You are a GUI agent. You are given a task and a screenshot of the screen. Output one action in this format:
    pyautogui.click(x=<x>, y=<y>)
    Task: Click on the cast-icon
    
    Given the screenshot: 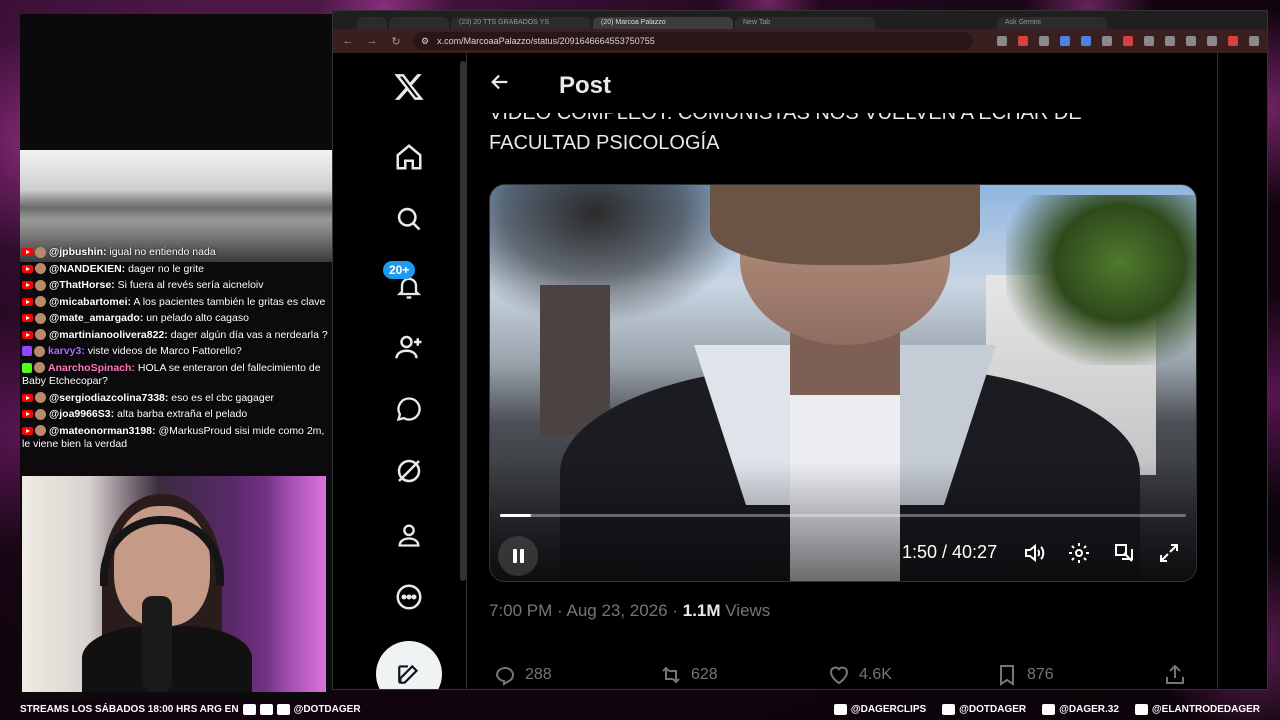 What is the action you would take?
    pyautogui.click(x=1023, y=41)
    